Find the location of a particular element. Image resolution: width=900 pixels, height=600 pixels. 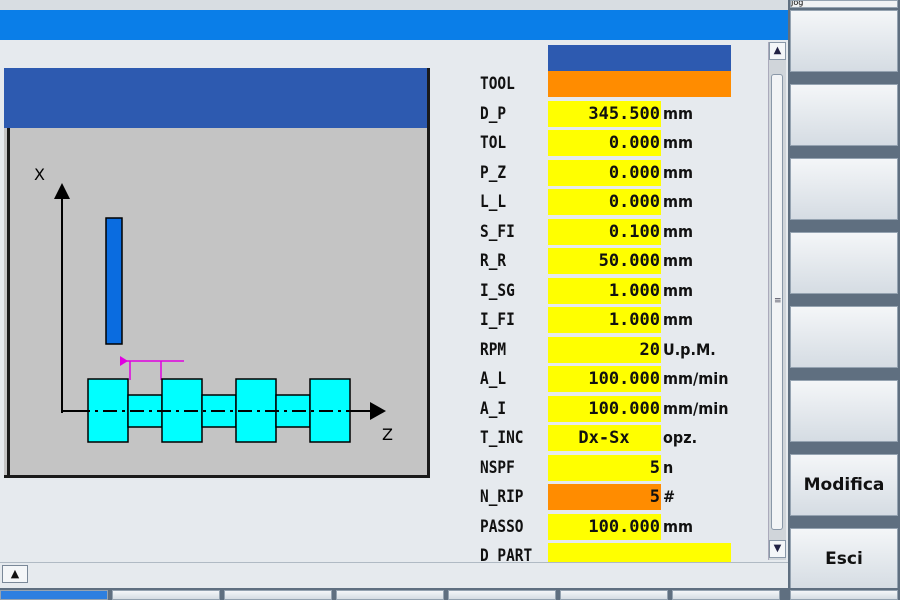

param-field-t-inc: Dx-Sx is located at coordinates (604, 438).